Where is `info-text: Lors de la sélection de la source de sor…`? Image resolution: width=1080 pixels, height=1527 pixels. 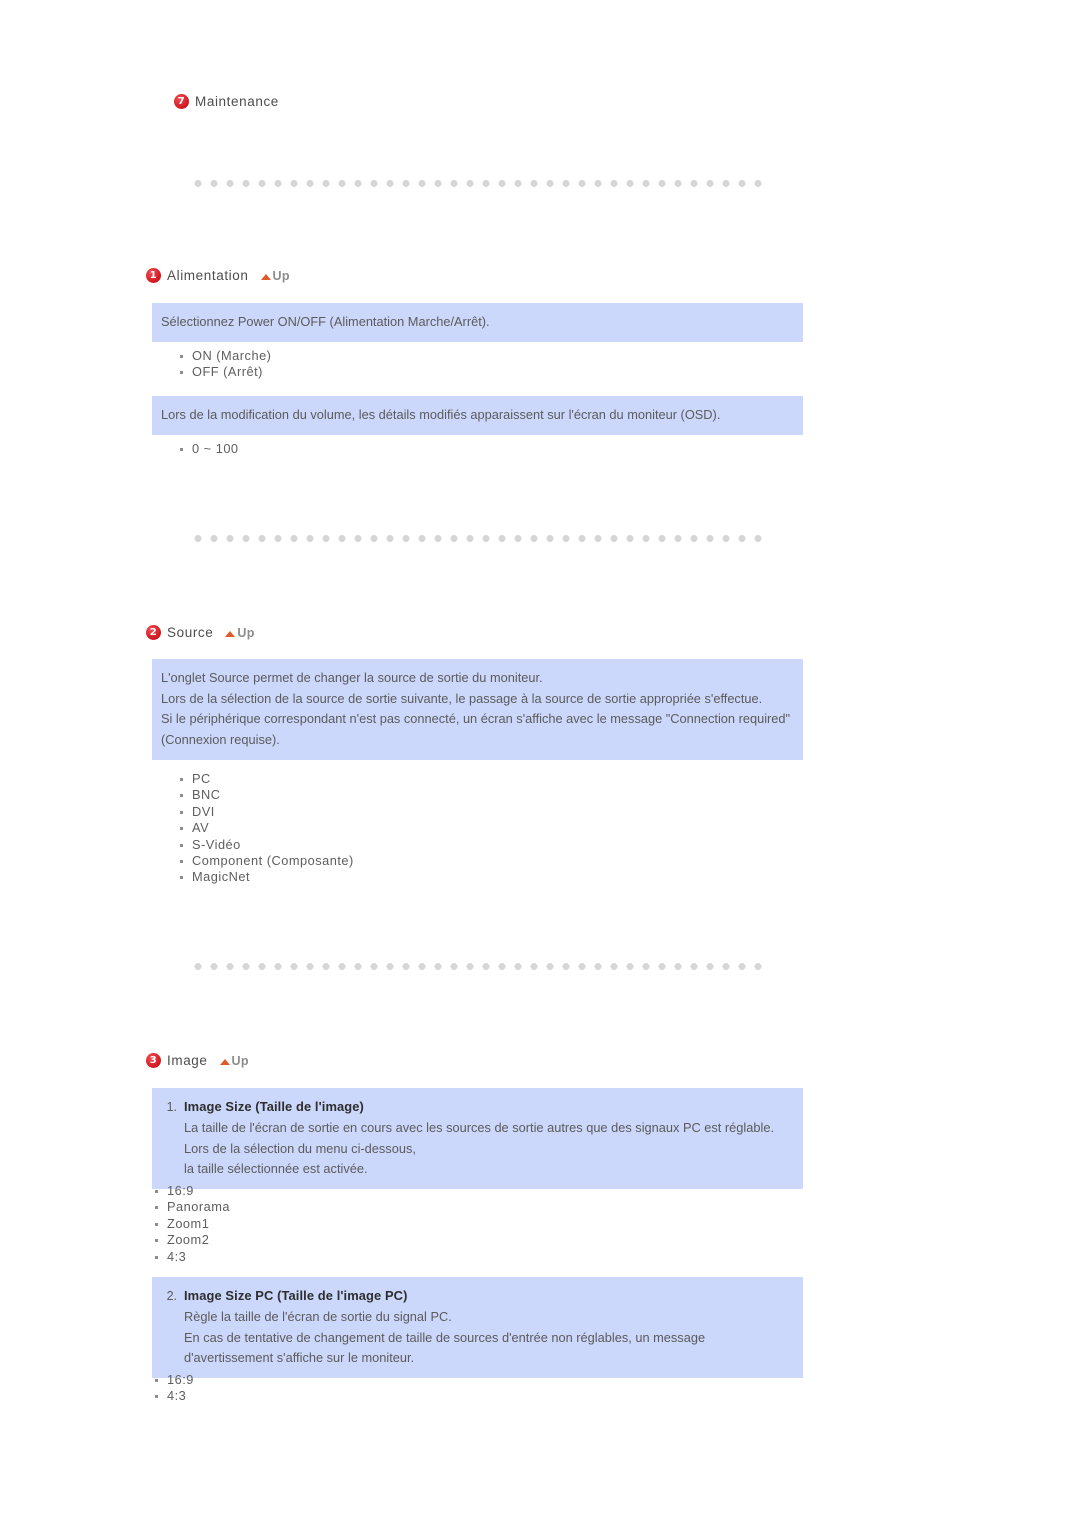
info-text: Lors de la sélection de la source de sor… is located at coordinates (462, 698).